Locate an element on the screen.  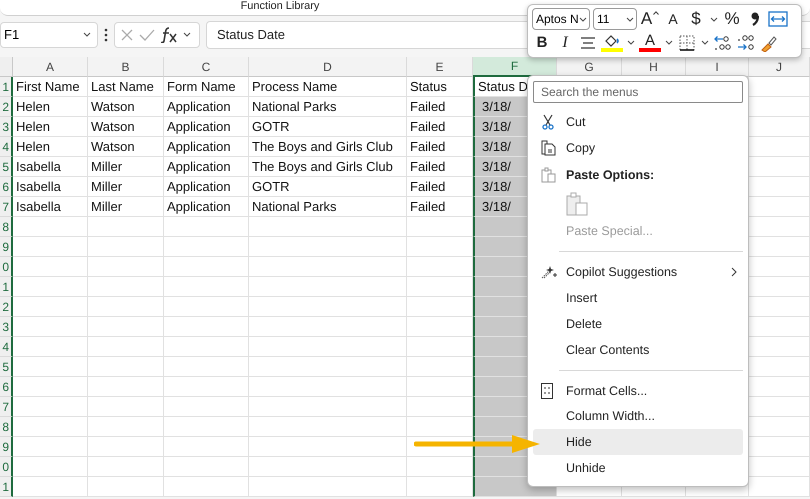
row-number: 2 is located at coordinates (6, 307).